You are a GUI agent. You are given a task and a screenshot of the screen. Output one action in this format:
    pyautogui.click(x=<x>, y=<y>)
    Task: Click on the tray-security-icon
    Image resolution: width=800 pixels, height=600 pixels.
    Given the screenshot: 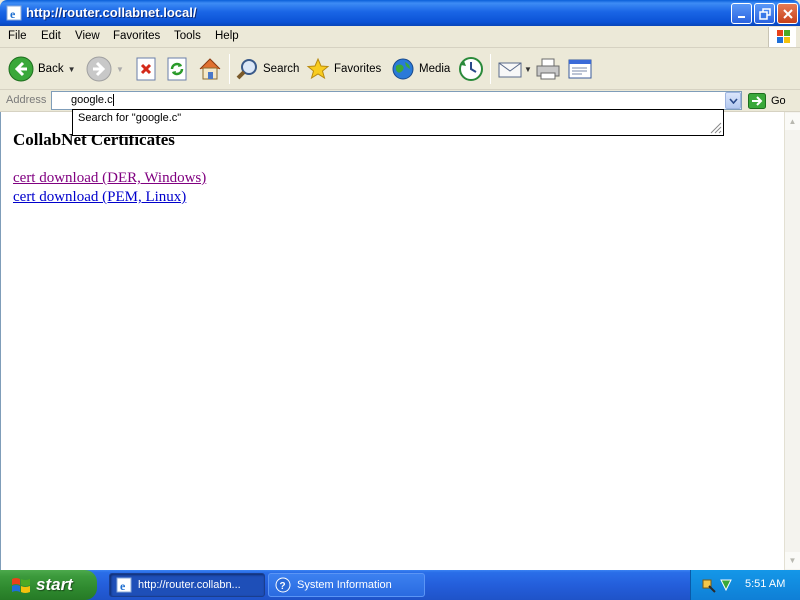 What is the action you would take?
    pyautogui.click(x=726, y=585)
    